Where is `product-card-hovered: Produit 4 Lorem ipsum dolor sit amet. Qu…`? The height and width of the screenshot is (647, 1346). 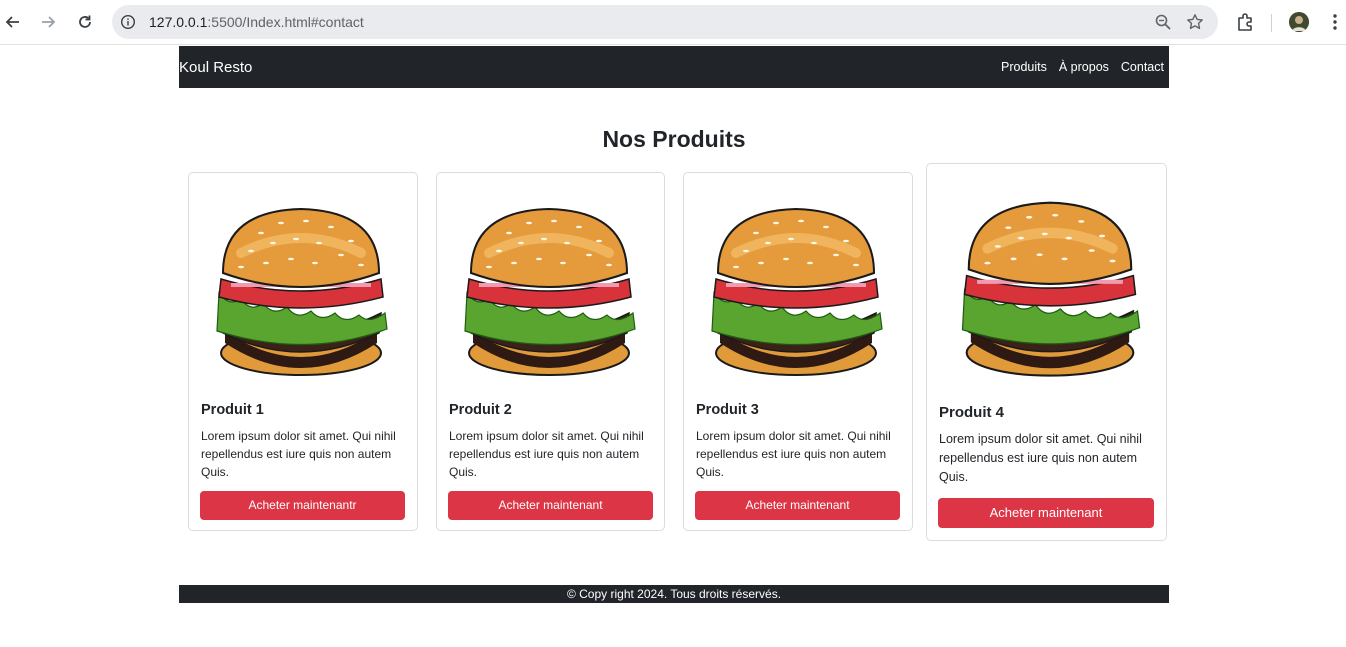 product-card-hovered: Produit 4 Lorem ipsum dolor sit amet. Qu… is located at coordinates (1046, 352).